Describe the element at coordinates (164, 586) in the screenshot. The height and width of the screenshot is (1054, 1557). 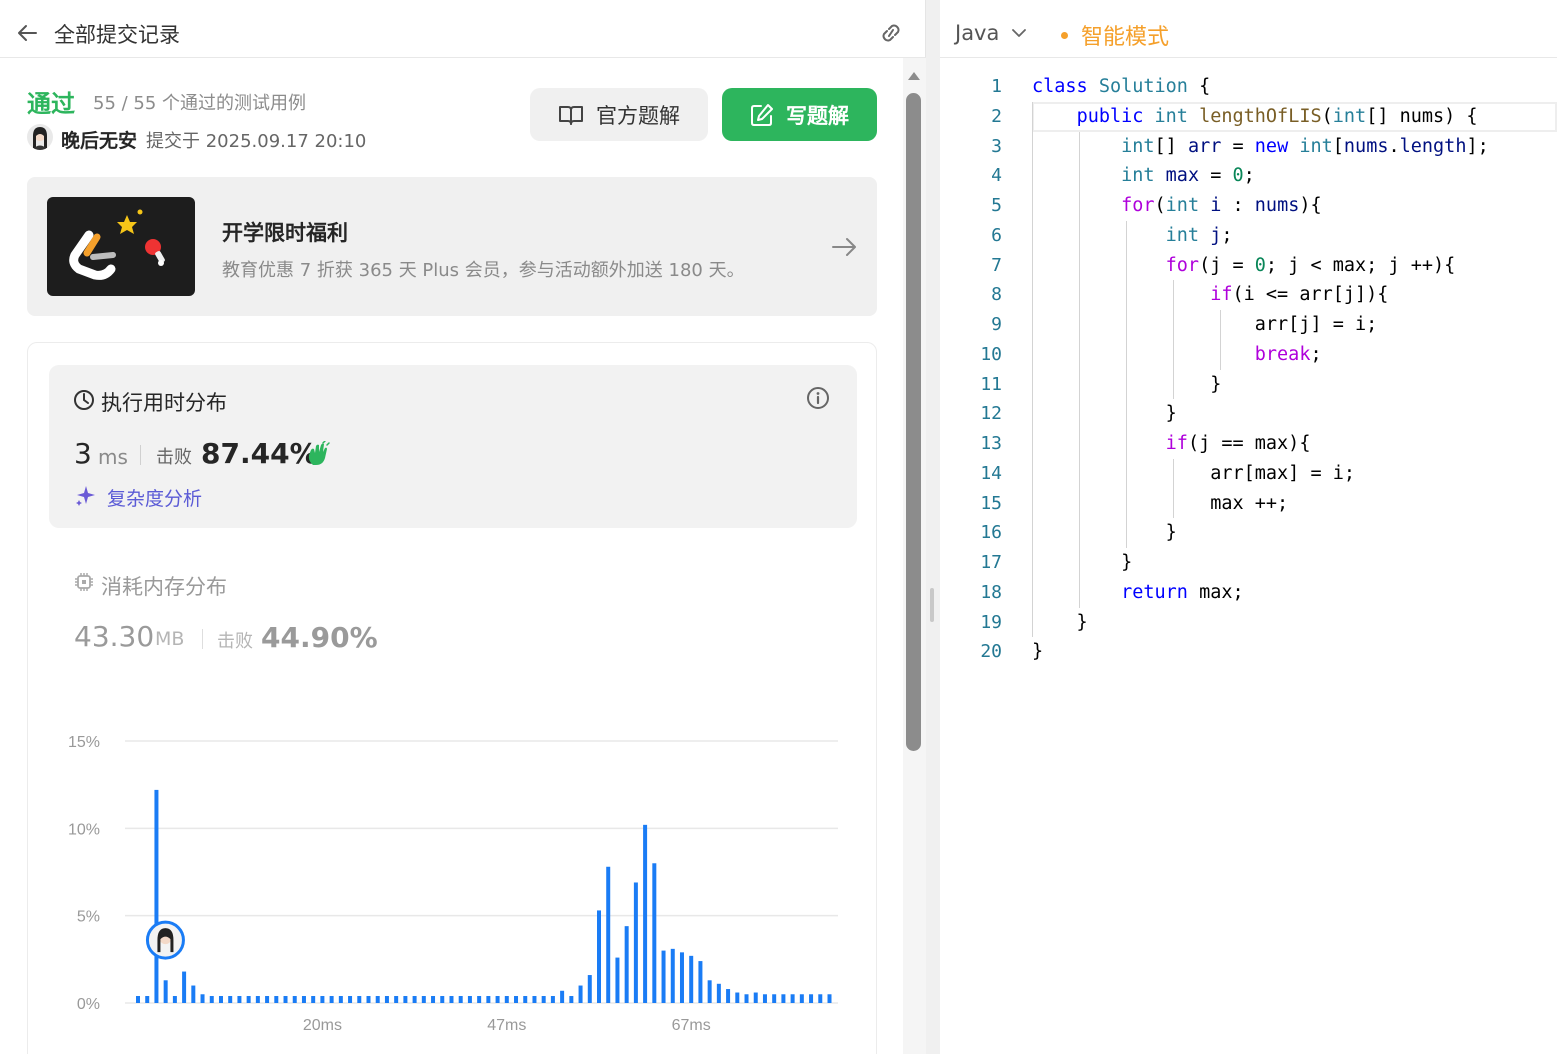
I see `memory-title: 消耗内存分布` at that location.